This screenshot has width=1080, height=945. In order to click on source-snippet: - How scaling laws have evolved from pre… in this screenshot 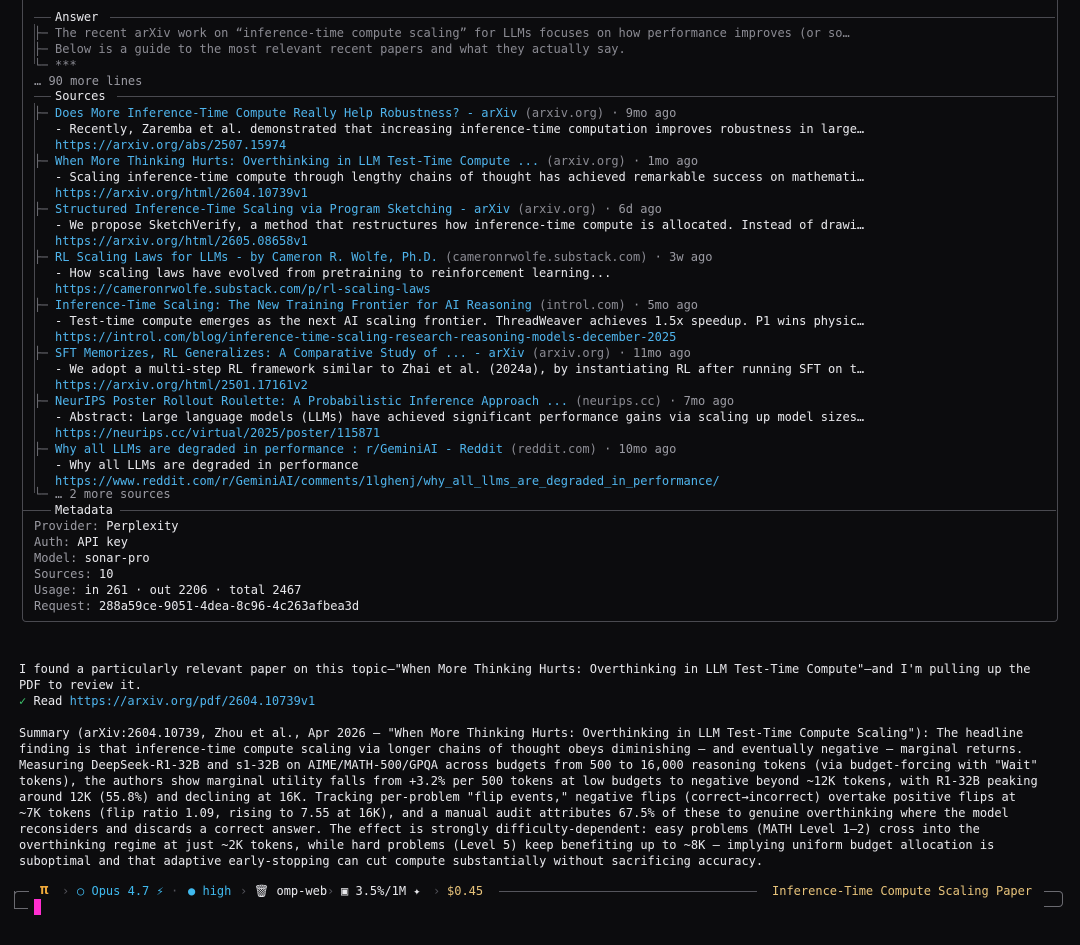, I will do `click(333, 273)`.